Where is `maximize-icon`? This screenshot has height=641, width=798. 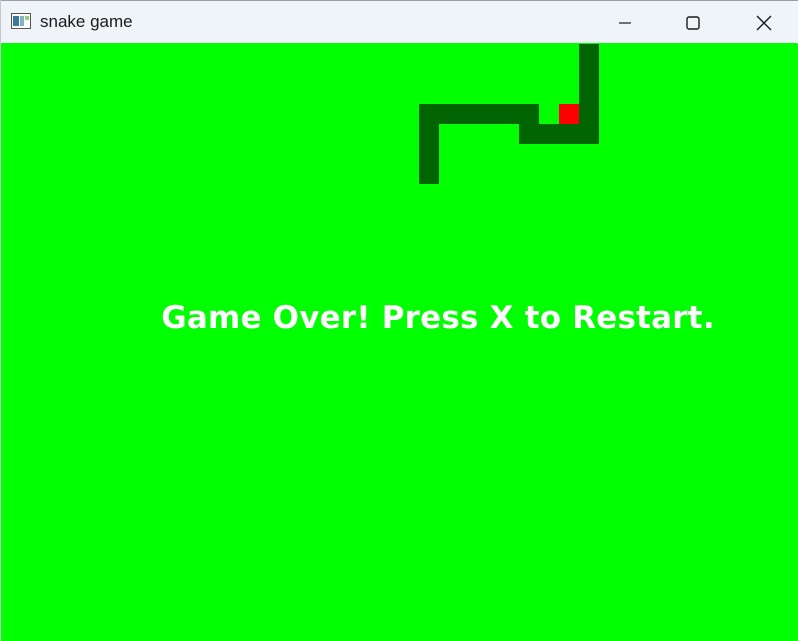
maximize-icon is located at coordinates (693, 22).